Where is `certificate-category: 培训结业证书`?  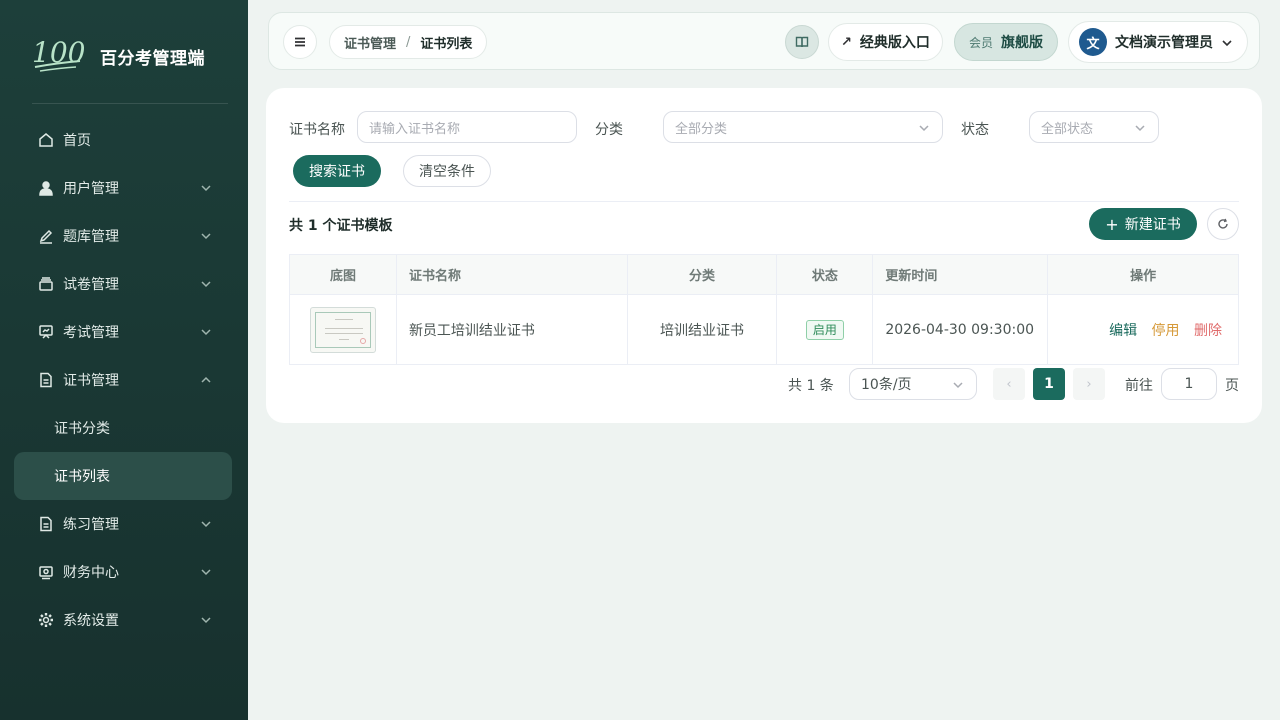
certificate-category: 培训结业证书 is located at coordinates (702, 329).